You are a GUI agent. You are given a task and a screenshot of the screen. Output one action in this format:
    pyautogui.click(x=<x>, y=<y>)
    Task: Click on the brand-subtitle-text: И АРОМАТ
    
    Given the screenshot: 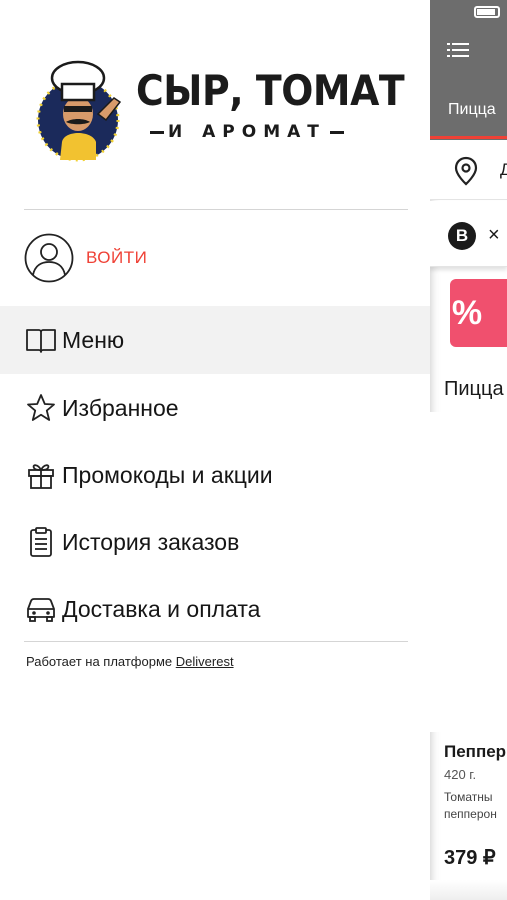 What is the action you would take?
    pyautogui.click(x=247, y=132)
    